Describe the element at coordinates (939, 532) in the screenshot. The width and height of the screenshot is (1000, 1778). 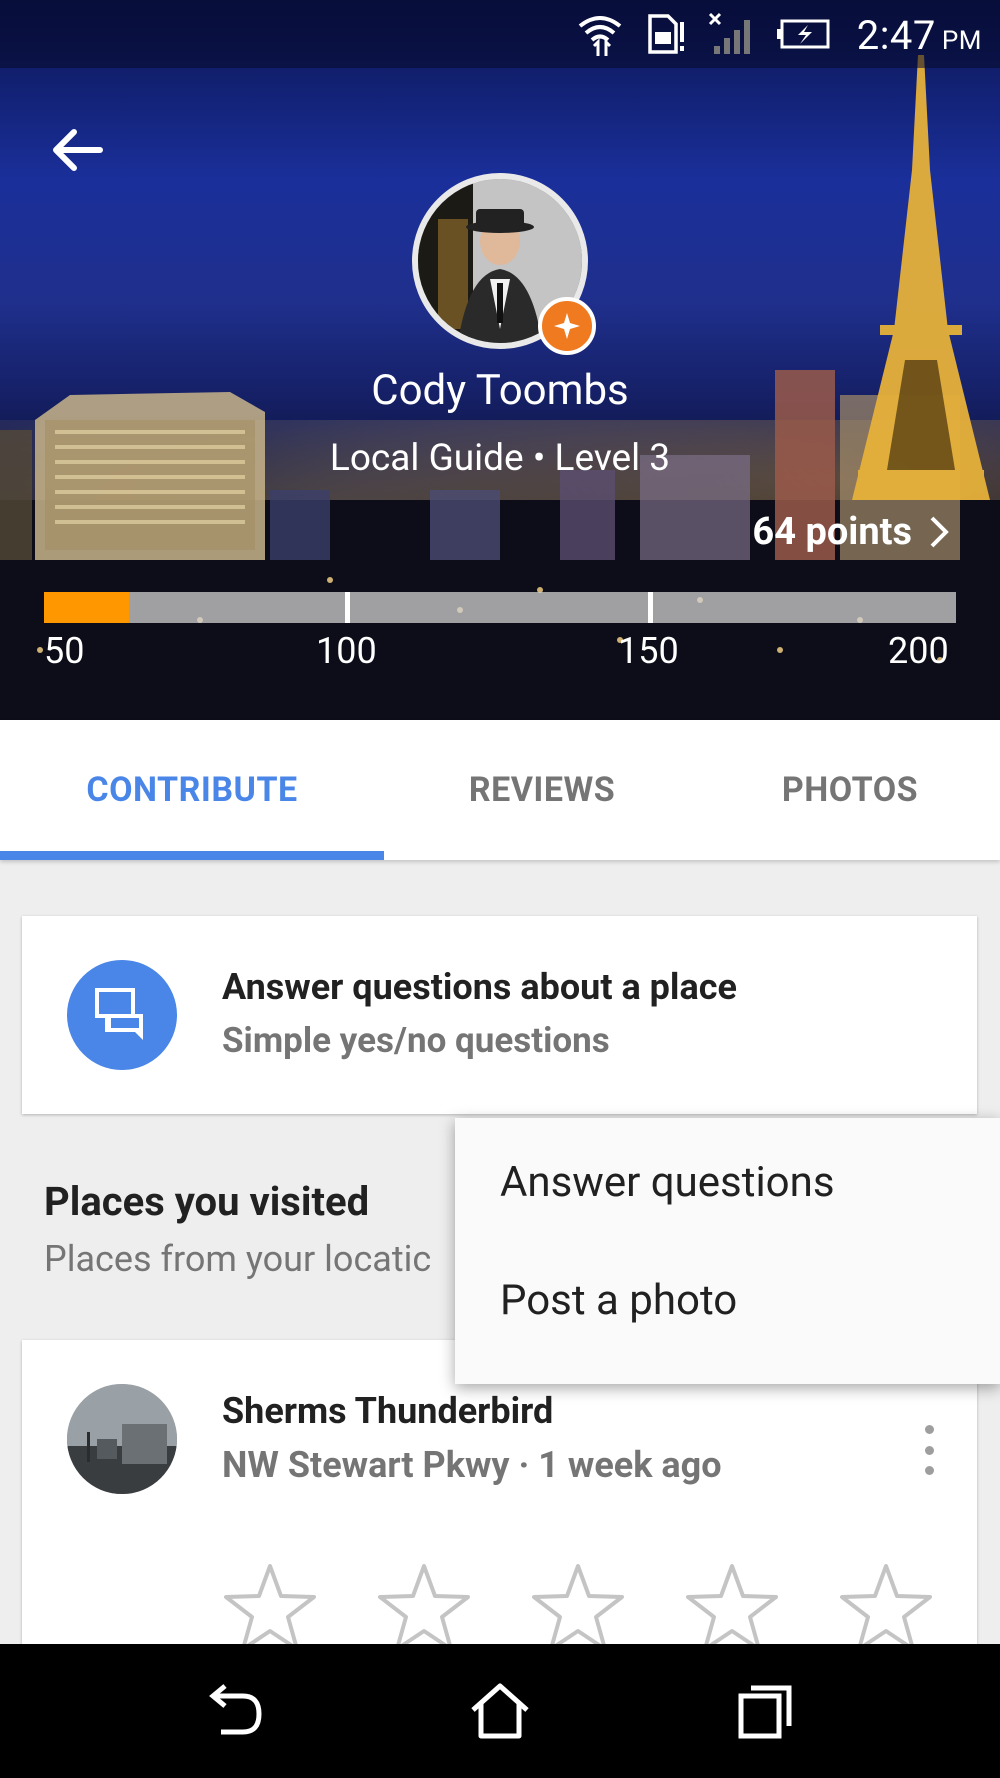
I see `chevron-right-icon` at that location.